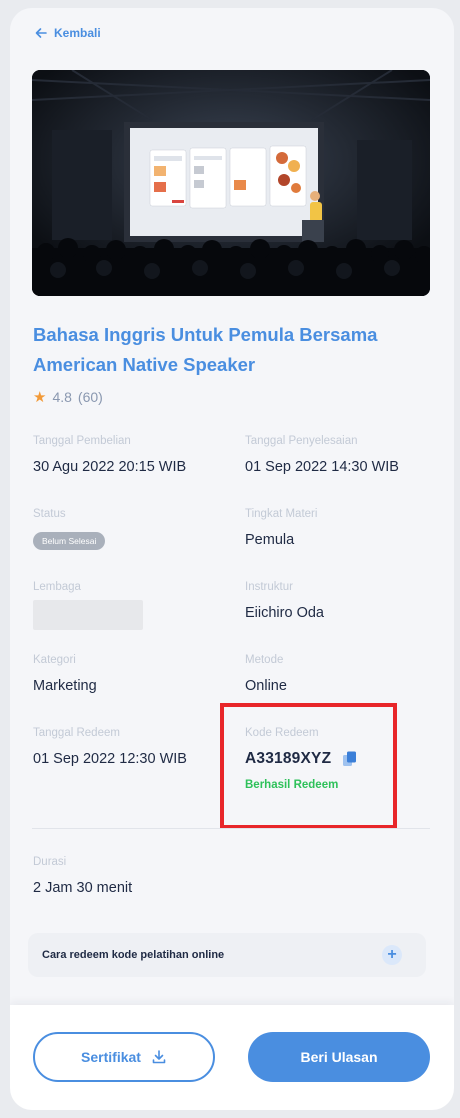 The image size is (460, 1118). I want to click on status-label: Status, so click(49, 514).